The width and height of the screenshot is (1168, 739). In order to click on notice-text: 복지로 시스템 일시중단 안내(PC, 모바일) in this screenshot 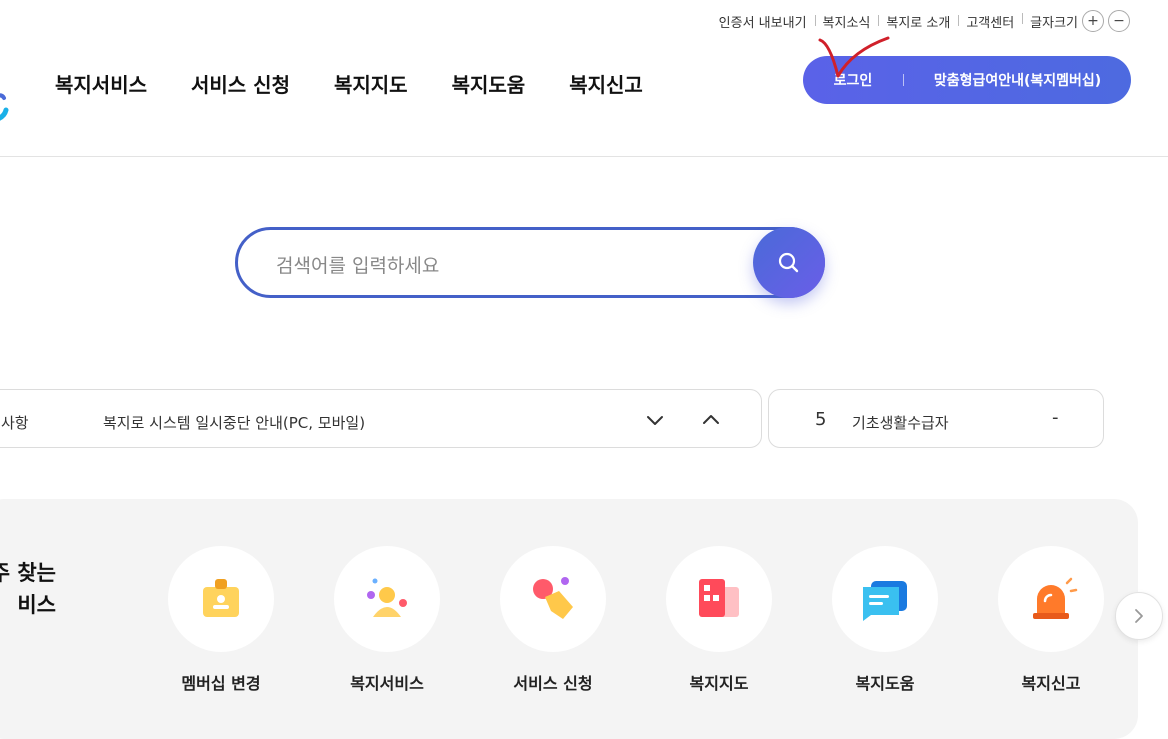, I will do `click(234, 422)`.